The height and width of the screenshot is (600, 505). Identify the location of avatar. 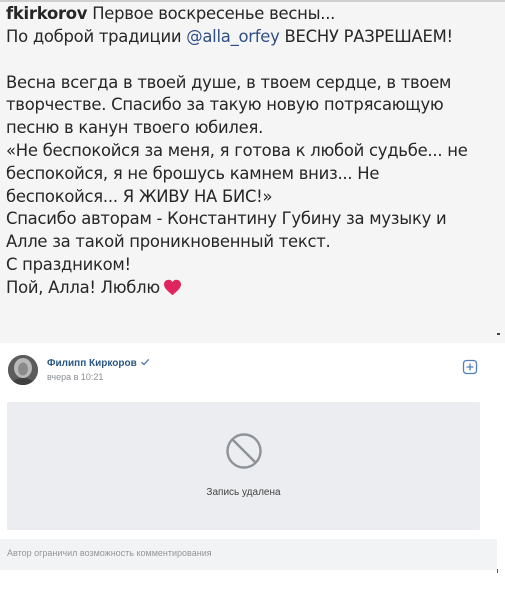
(23, 370).